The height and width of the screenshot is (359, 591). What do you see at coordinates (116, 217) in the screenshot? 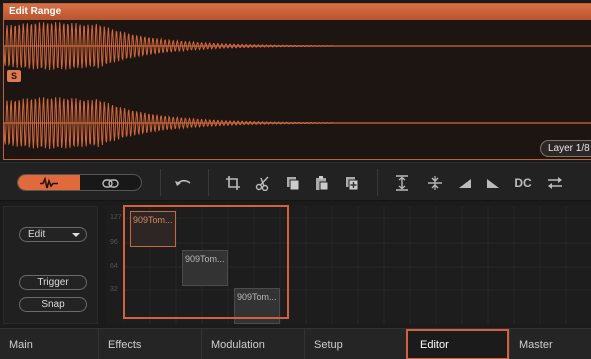
I see `velocity-label: 127` at bounding box center [116, 217].